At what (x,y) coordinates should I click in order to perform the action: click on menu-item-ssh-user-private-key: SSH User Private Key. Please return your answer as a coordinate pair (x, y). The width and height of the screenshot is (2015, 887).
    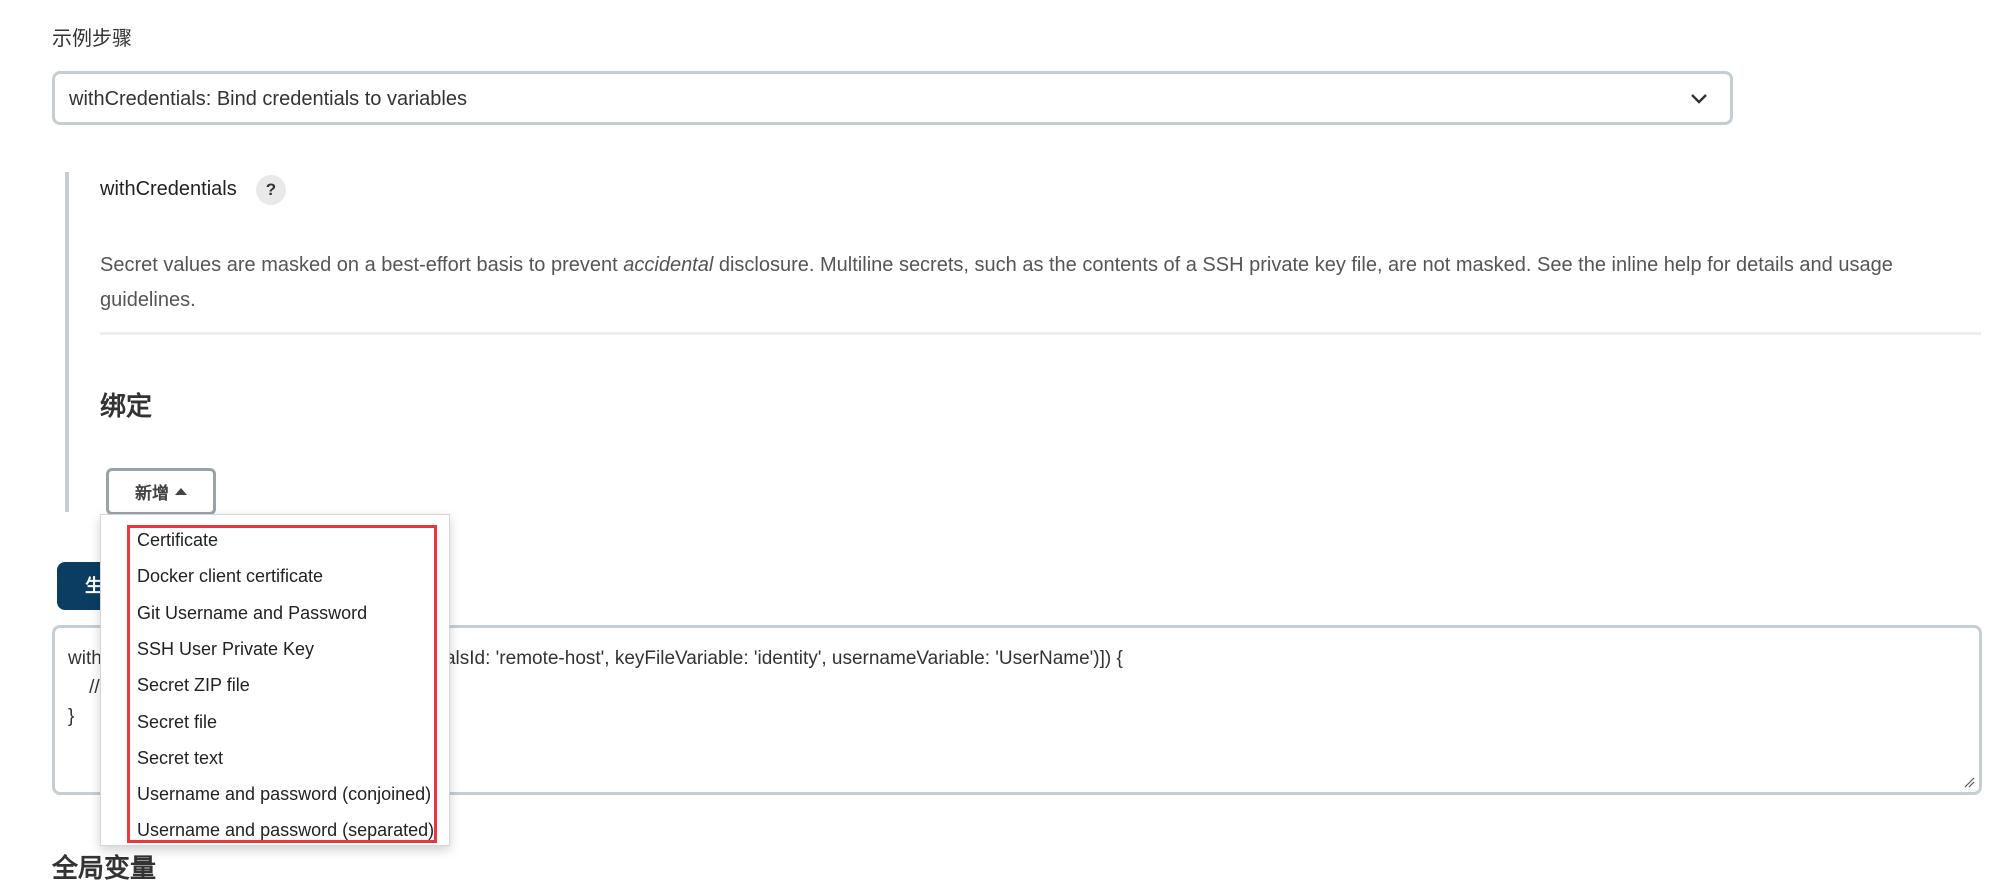
    Looking at the image, I should click on (225, 649).